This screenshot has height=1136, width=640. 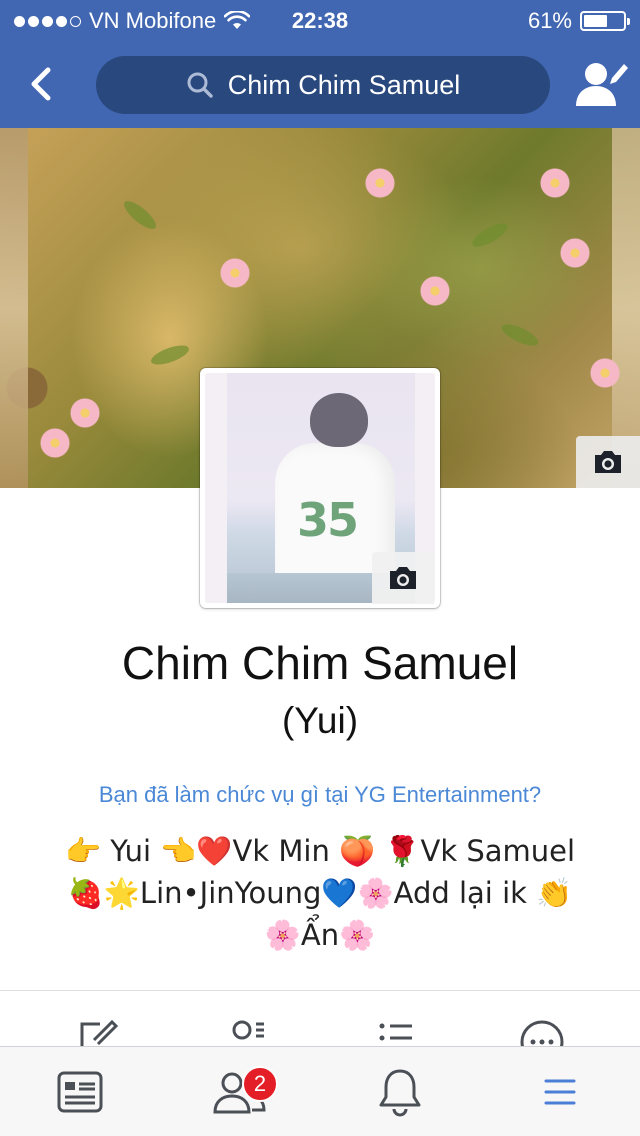 I want to click on friend-button, so click(x=602, y=84).